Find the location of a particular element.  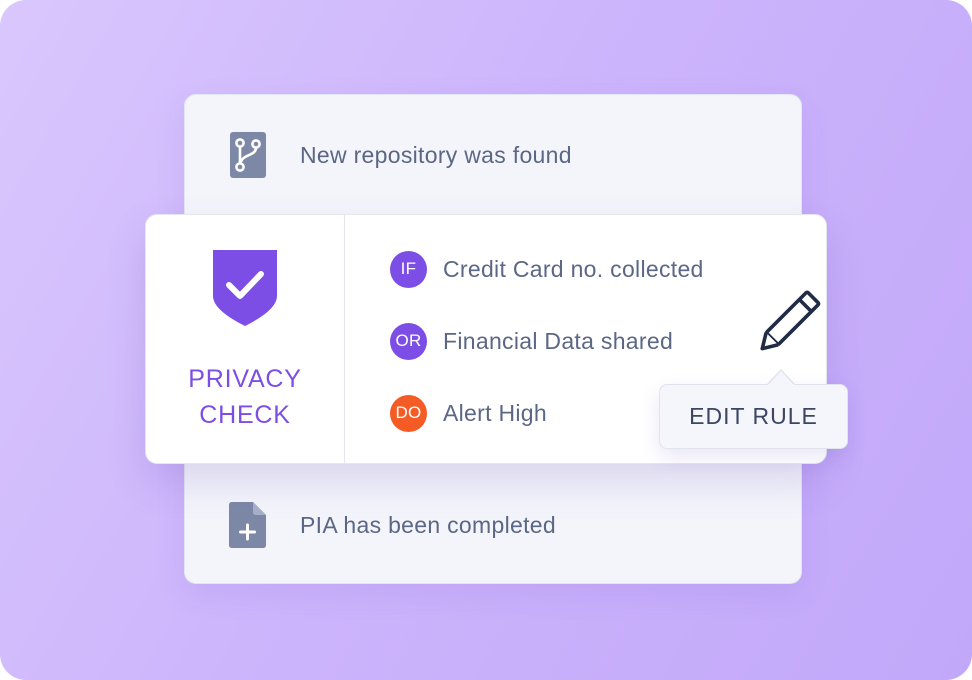

feed-item-pia: PIA has been completed is located at coordinates (488, 525).